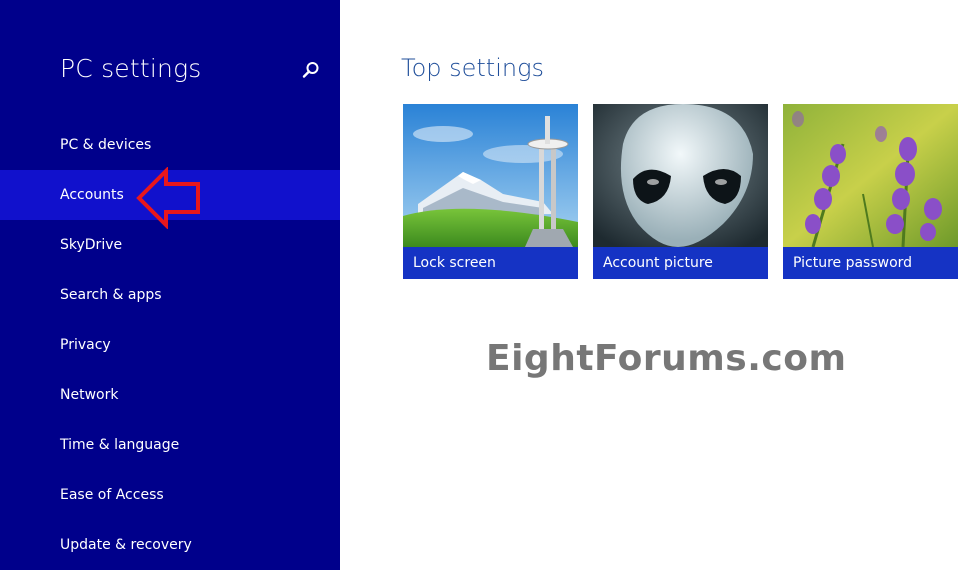  I want to click on red-arrow-annotation-icon, so click(168, 198).